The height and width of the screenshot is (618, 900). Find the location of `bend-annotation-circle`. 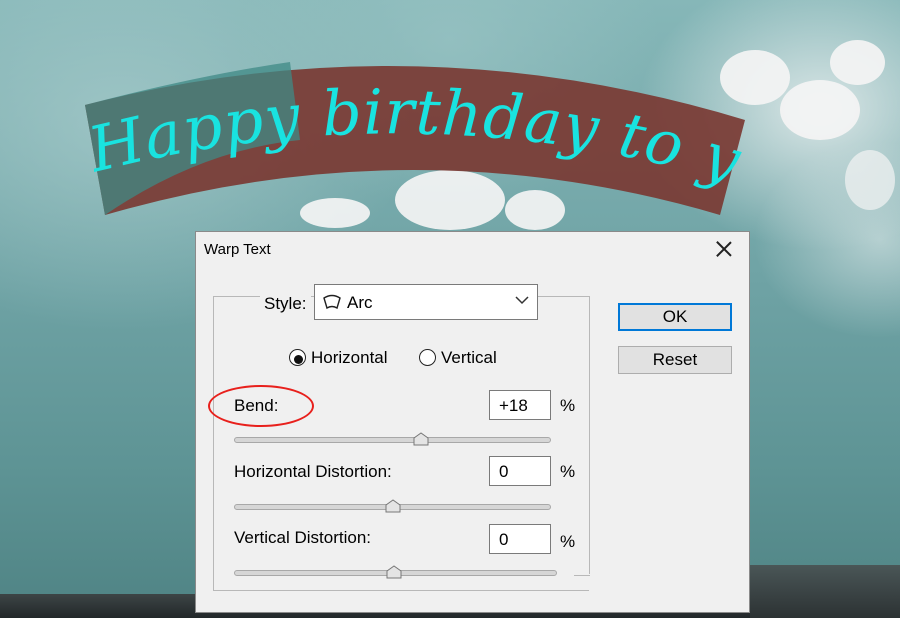

bend-annotation-circle is located at coordinates (261, 406).